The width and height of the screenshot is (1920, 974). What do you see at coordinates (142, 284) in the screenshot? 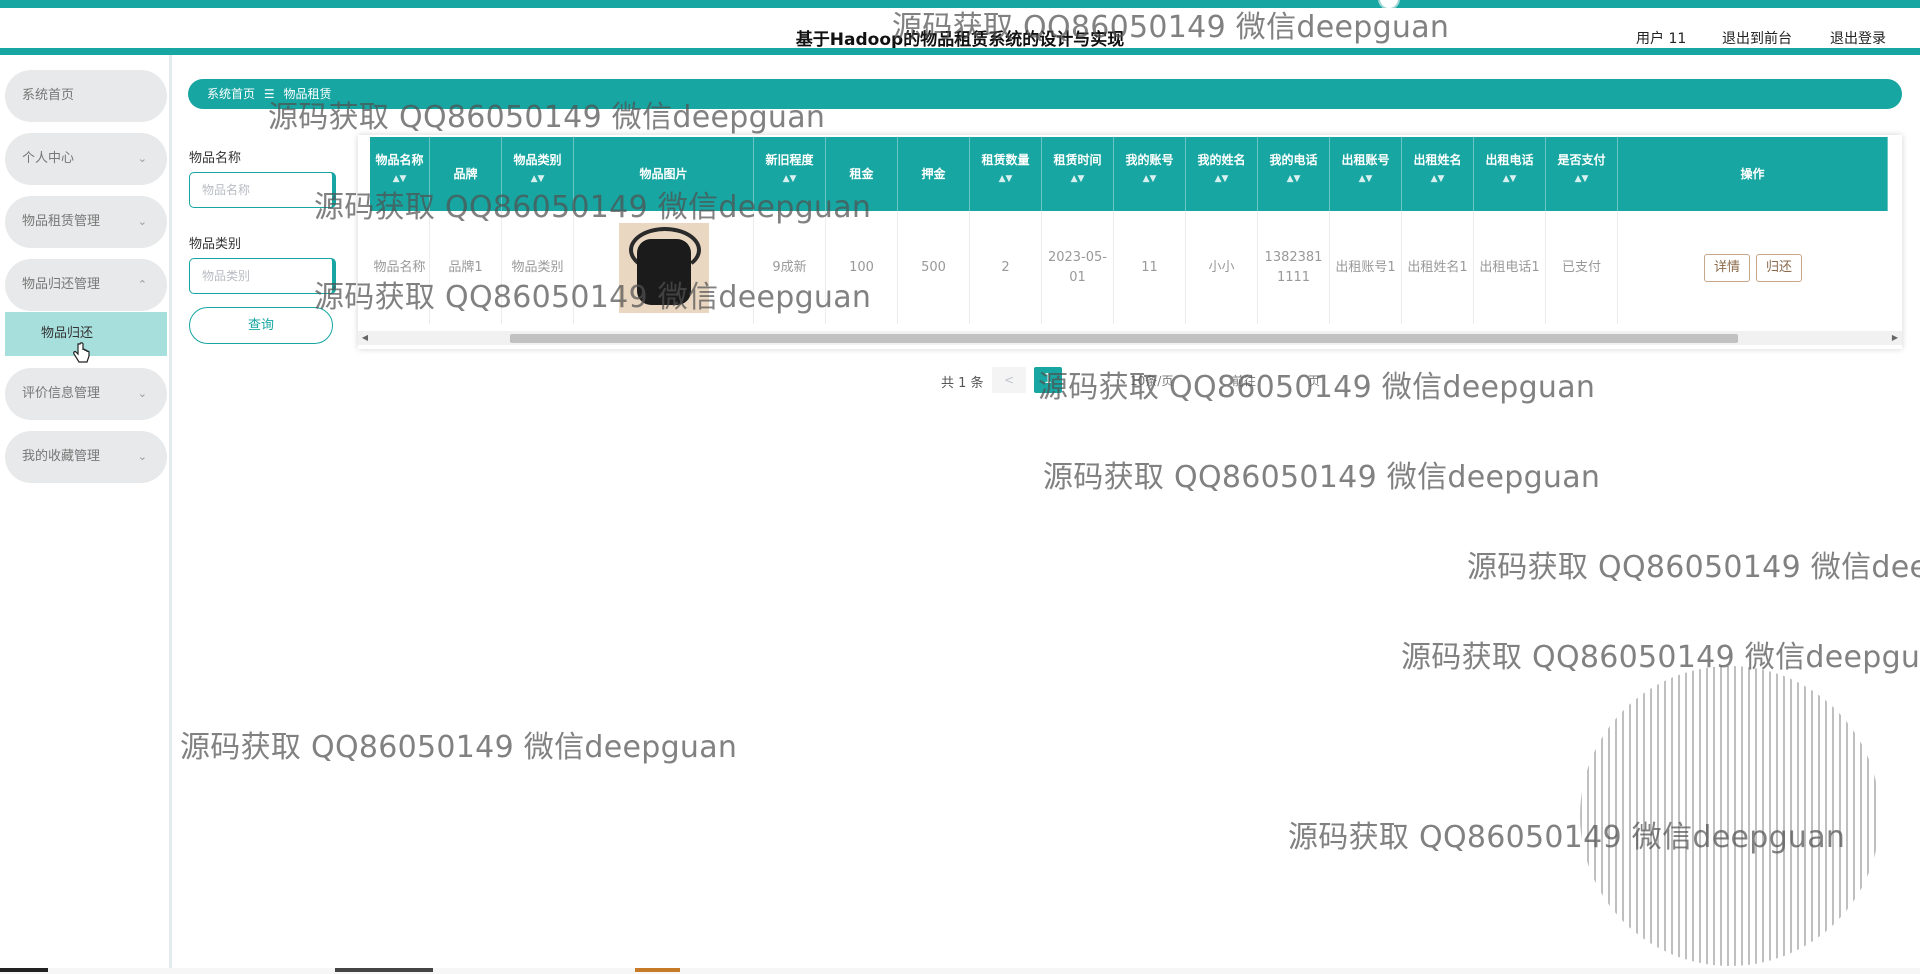
I see `chevron-up-icon: ⌃` at bounding box center [142, 284].